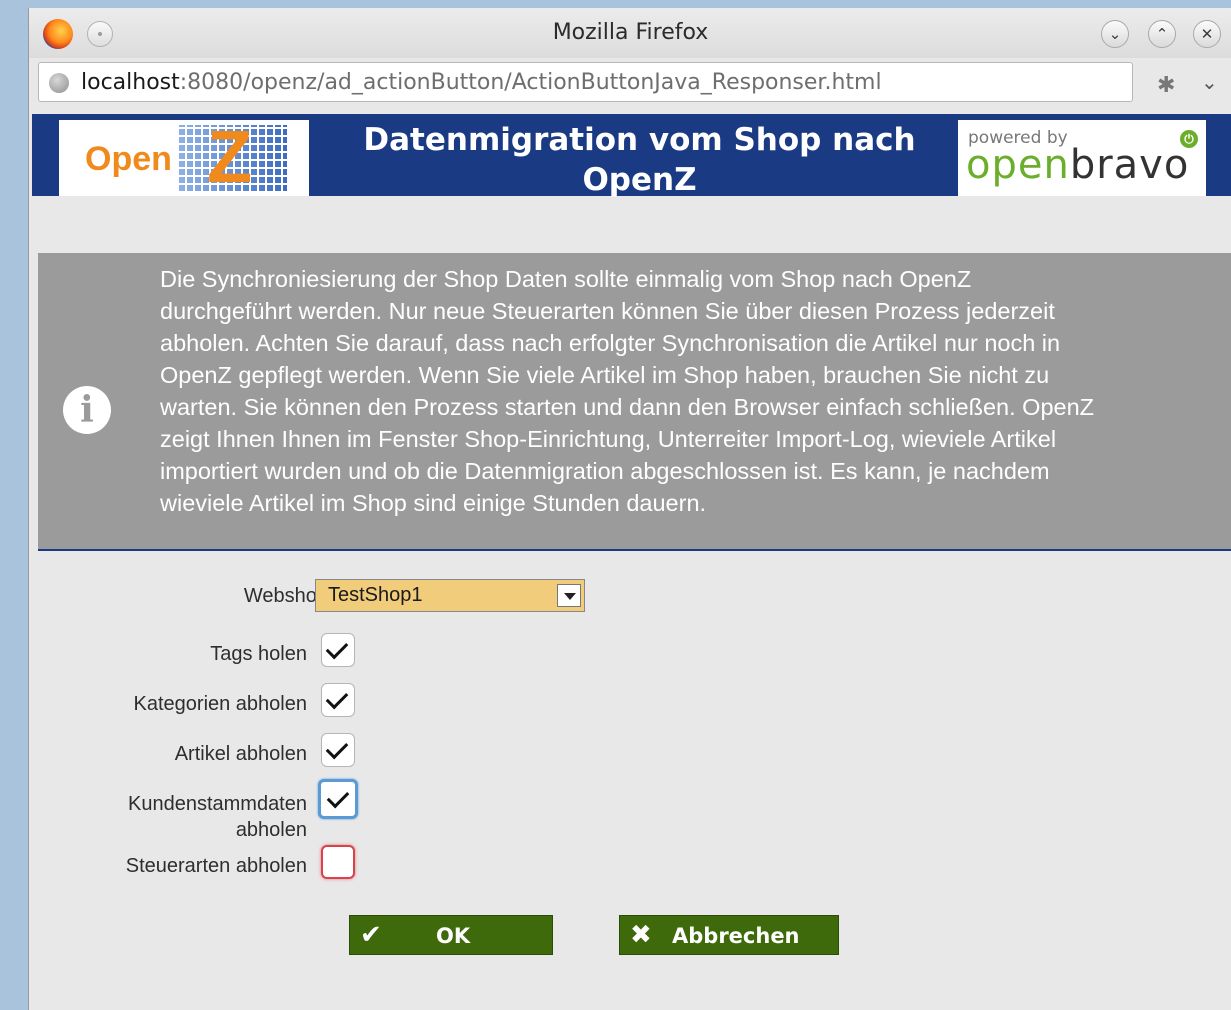 This screenshot has width=1231, height=1010. I want to click on close-icon: ✖, so click(641, 935).